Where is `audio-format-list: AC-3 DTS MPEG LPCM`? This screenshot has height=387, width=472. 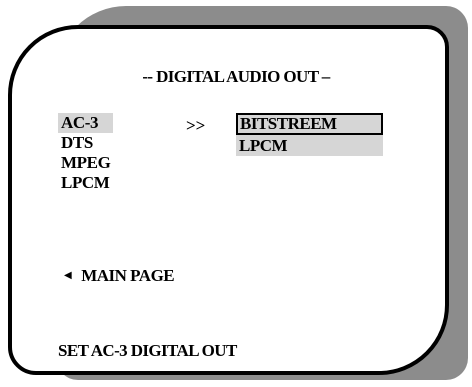
audio-format-list: AC-3 DTS MPEG LPCM is located at coordinates (86, 153).